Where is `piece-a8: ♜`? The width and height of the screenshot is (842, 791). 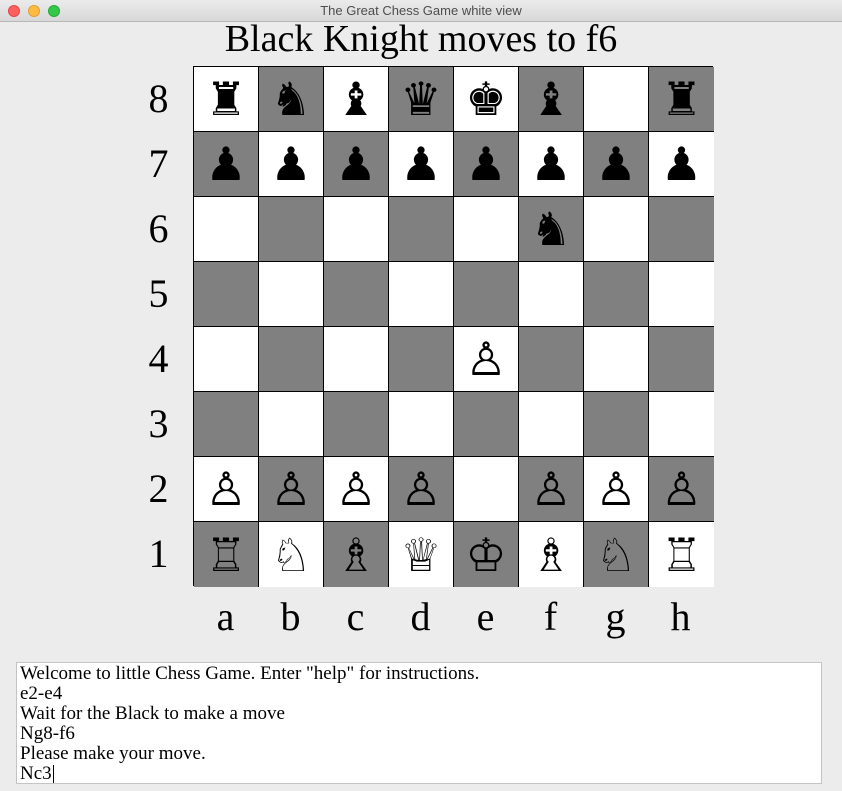
piece-a8: ♜ is located at coordinates (225, 99).